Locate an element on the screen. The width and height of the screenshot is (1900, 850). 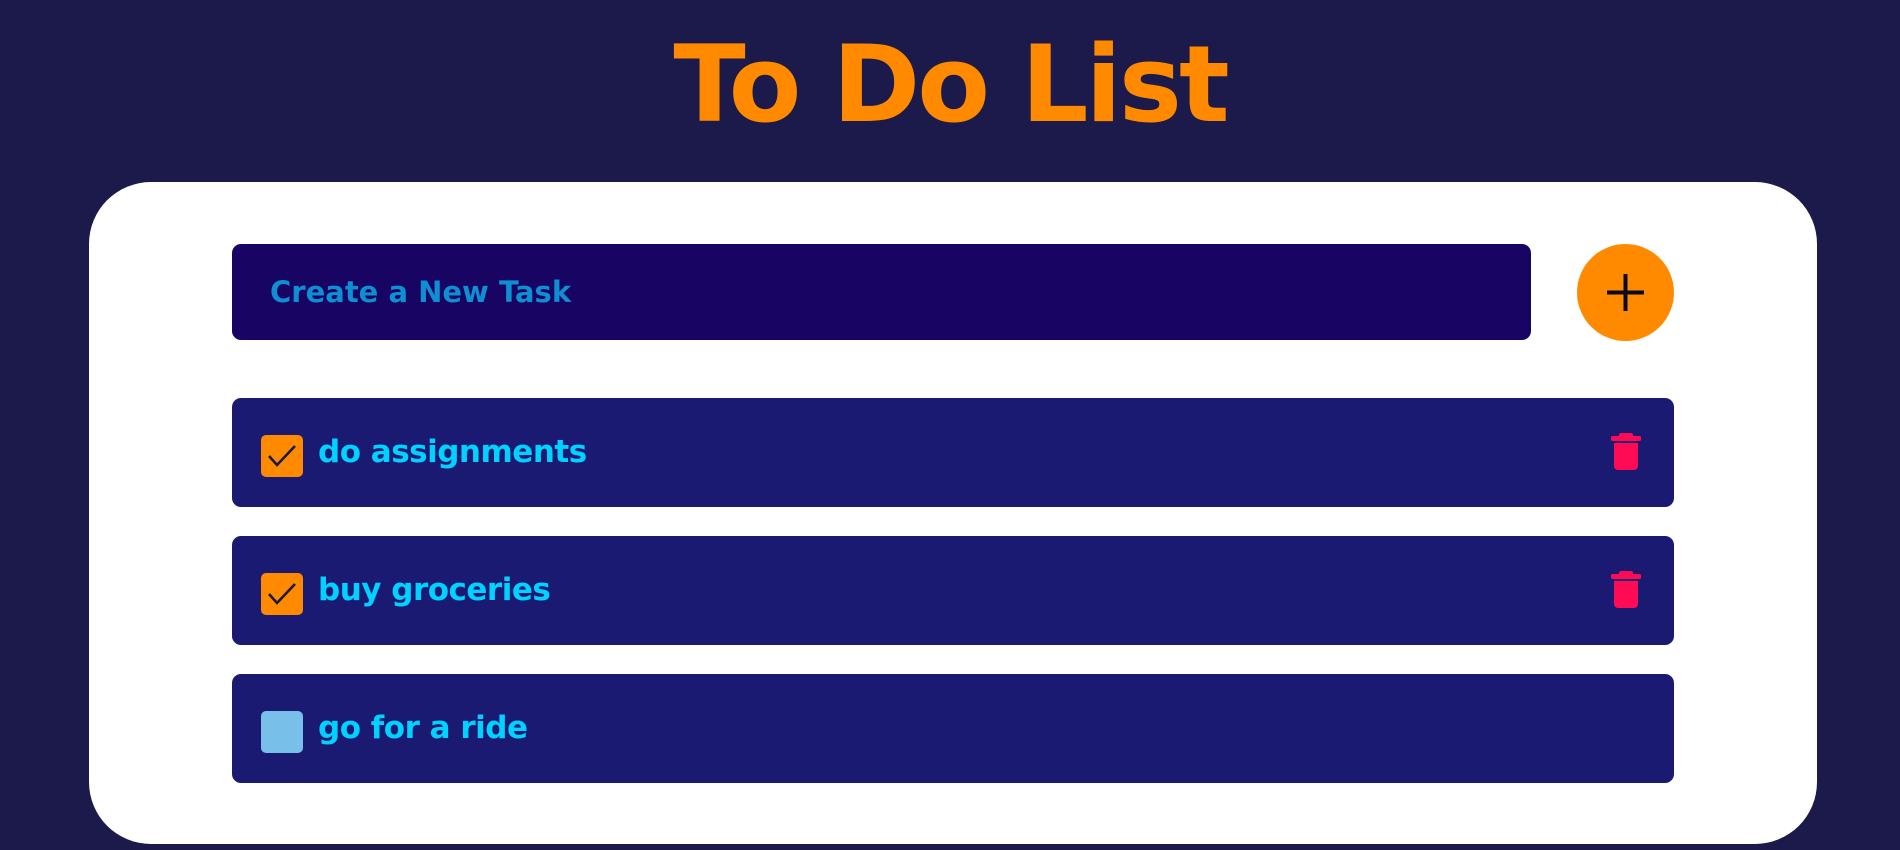
task-item: go for a ride is located at coordinates (953, 728).